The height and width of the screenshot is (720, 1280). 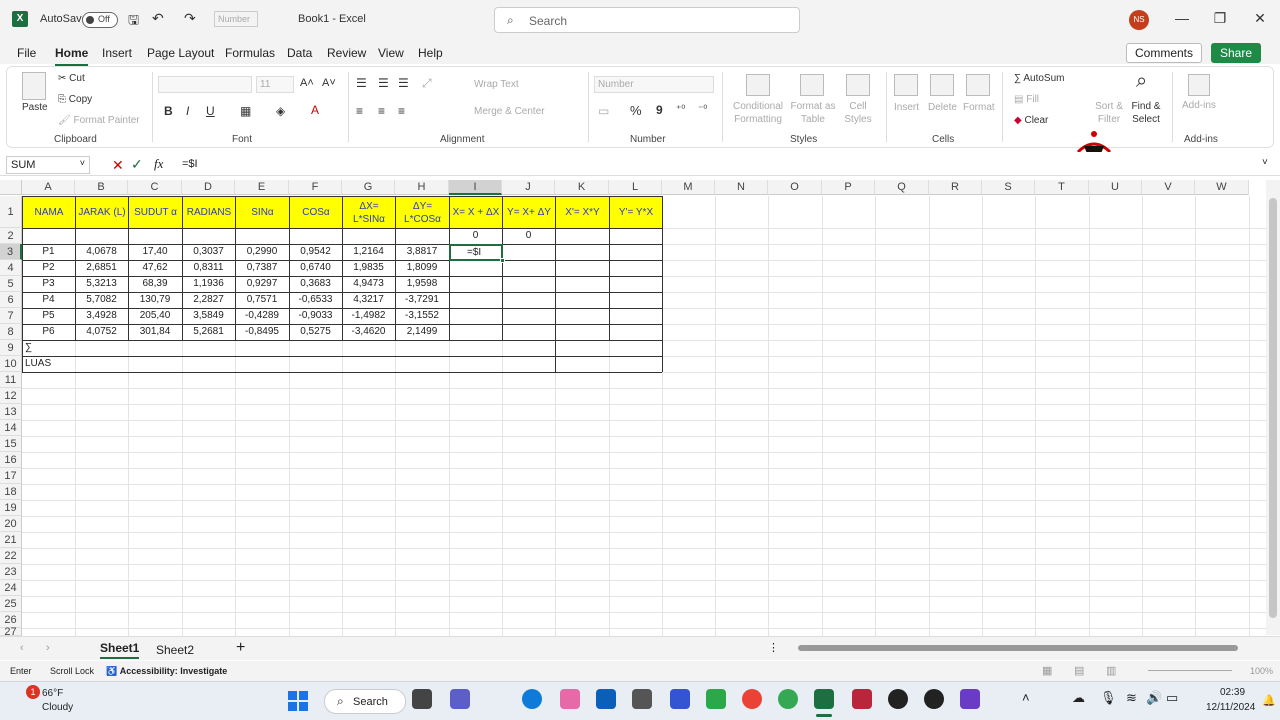 What do you see at coordinates (275, 84) in the screenshot?
I see `font-size-box: 11` at bounding box center [275, 84].